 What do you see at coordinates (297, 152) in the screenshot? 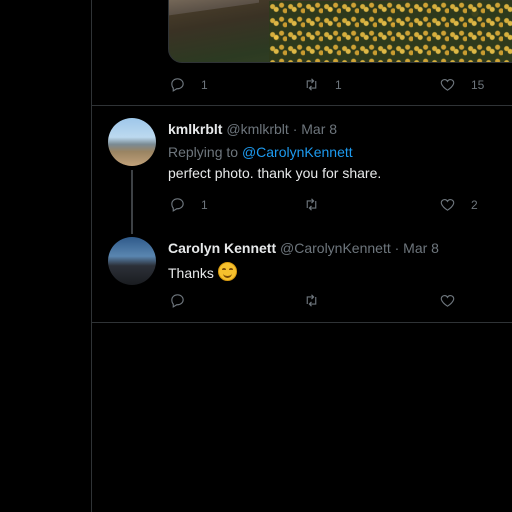
I see `mention-link: @CarolynKennett` at bounding box center [297, 152].